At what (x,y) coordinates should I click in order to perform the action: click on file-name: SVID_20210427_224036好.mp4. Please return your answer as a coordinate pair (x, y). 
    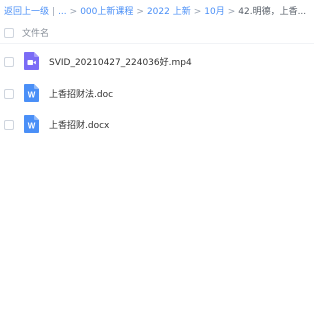
    Looking at the image, I should click on (120, 61).